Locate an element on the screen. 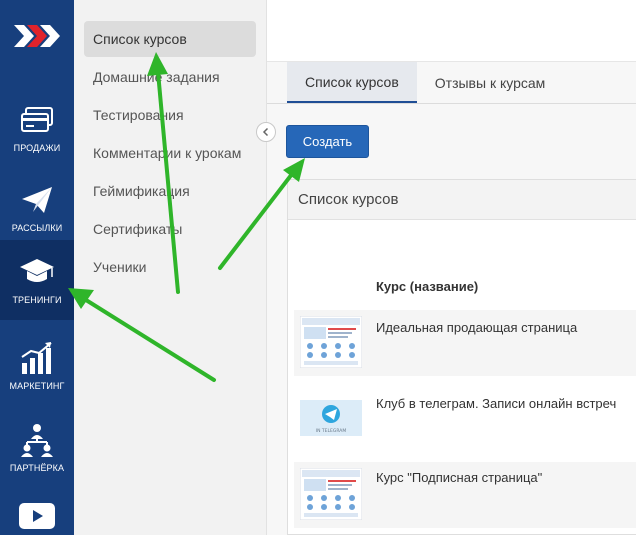 The width and height of the screenshot is (636, 535). submenu-item-course-list: Список курсов is located at coordinates (170, 39).